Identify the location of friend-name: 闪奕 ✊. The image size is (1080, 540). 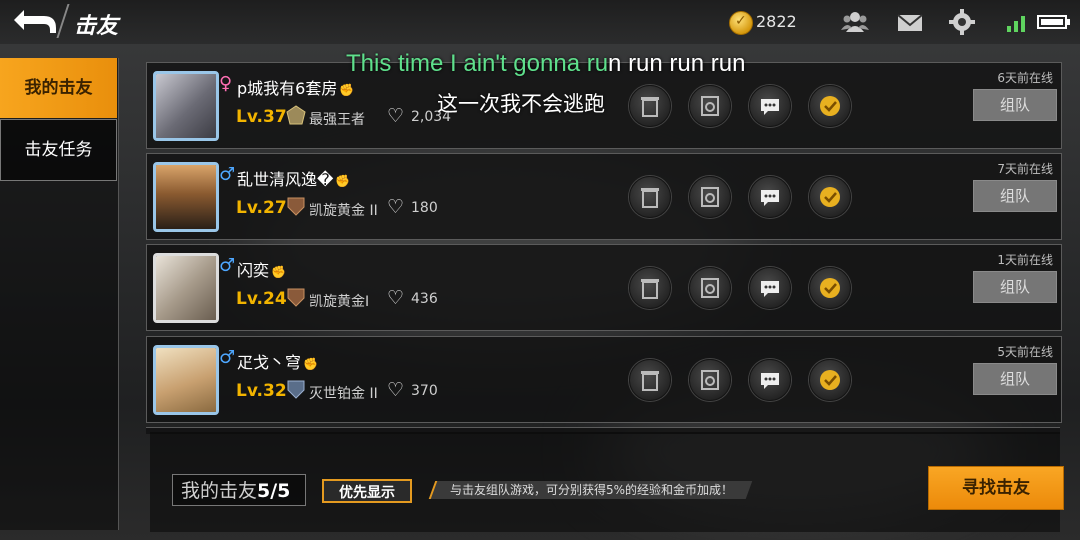
(261, 270).